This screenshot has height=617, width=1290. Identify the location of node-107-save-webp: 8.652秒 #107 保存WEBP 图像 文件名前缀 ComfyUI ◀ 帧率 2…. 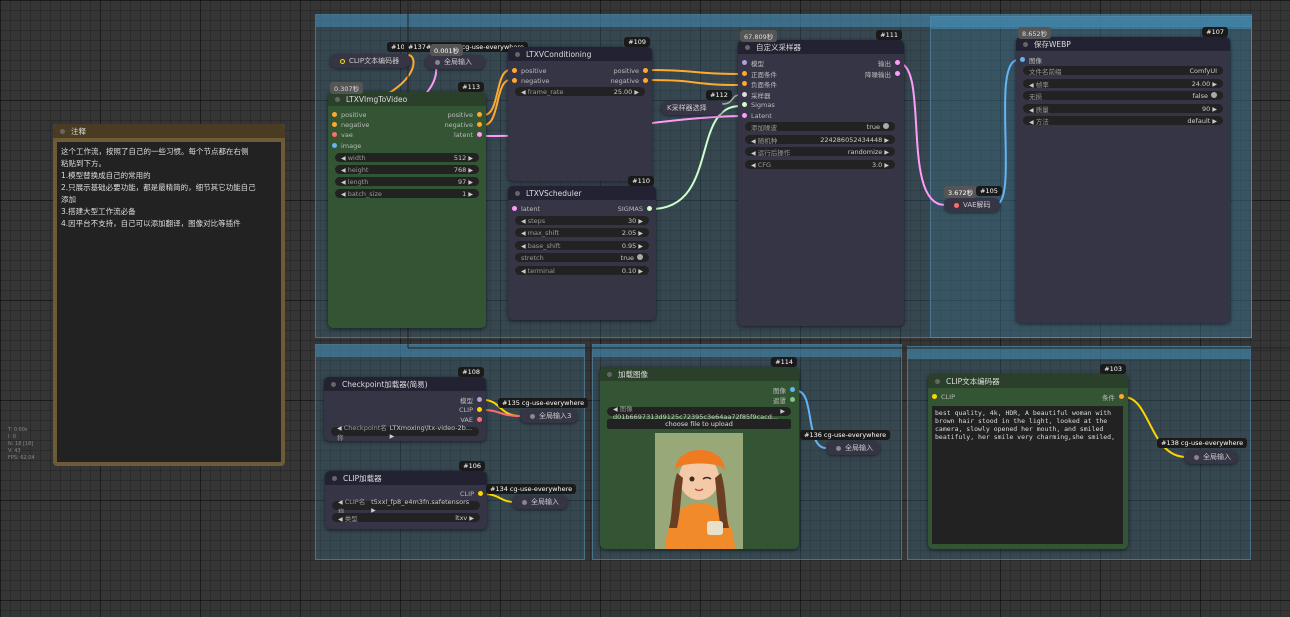
(1123, 175).